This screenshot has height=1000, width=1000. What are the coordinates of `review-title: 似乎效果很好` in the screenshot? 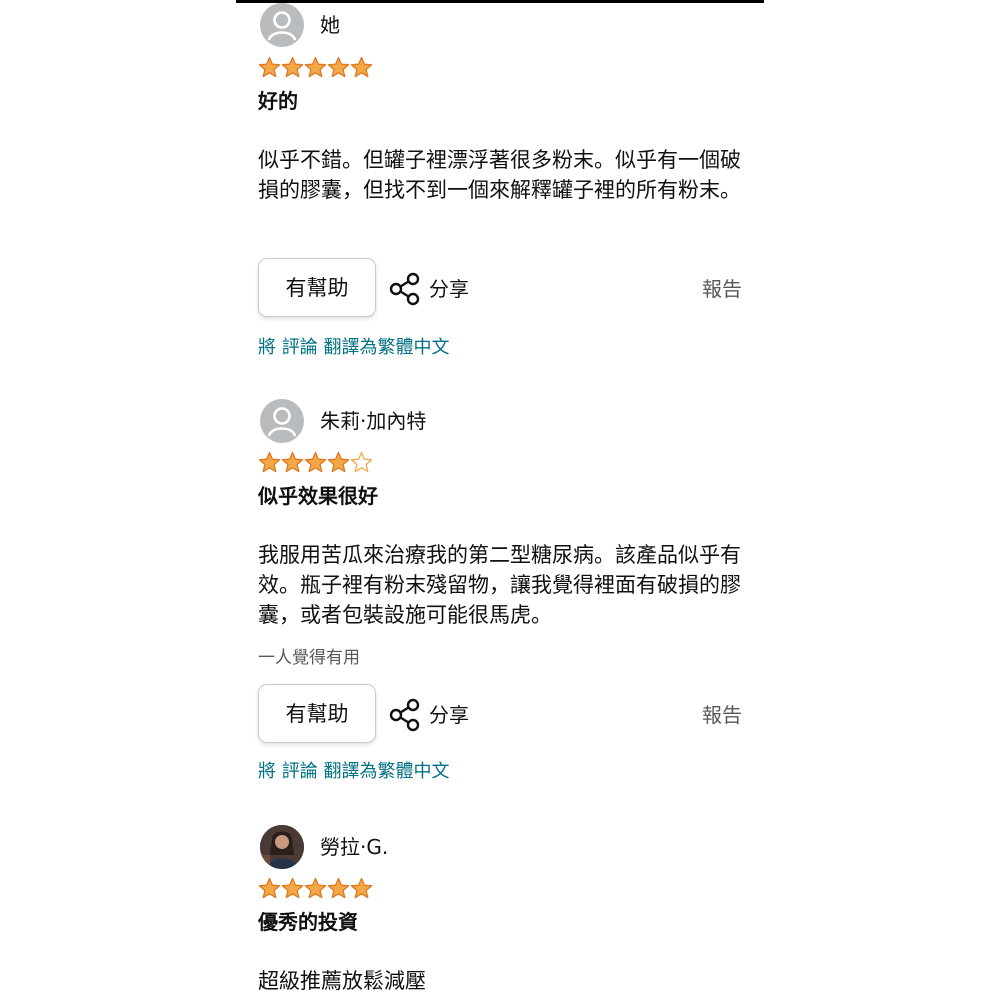 It's located at (318, 496).